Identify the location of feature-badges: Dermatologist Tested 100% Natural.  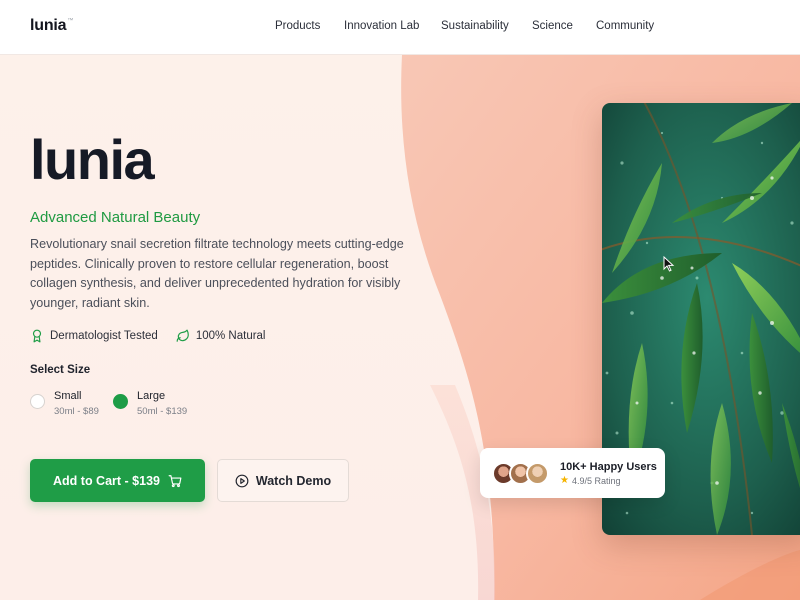
(148, 336).